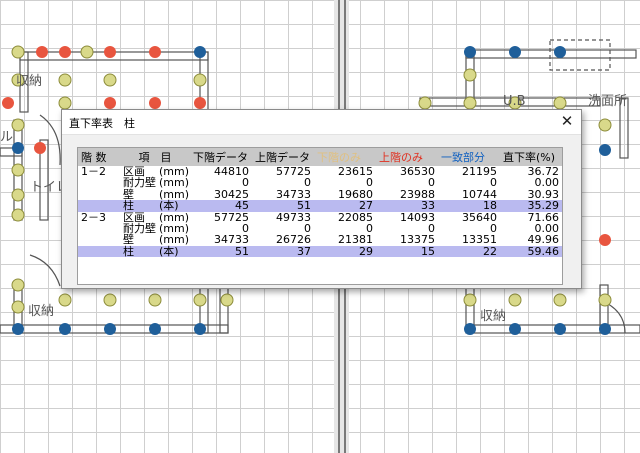 The image size is (640, 453). Describe the element at coordinates (155, 251) in the screenshot. I see `item-cell: 柱 (本)` at that location.